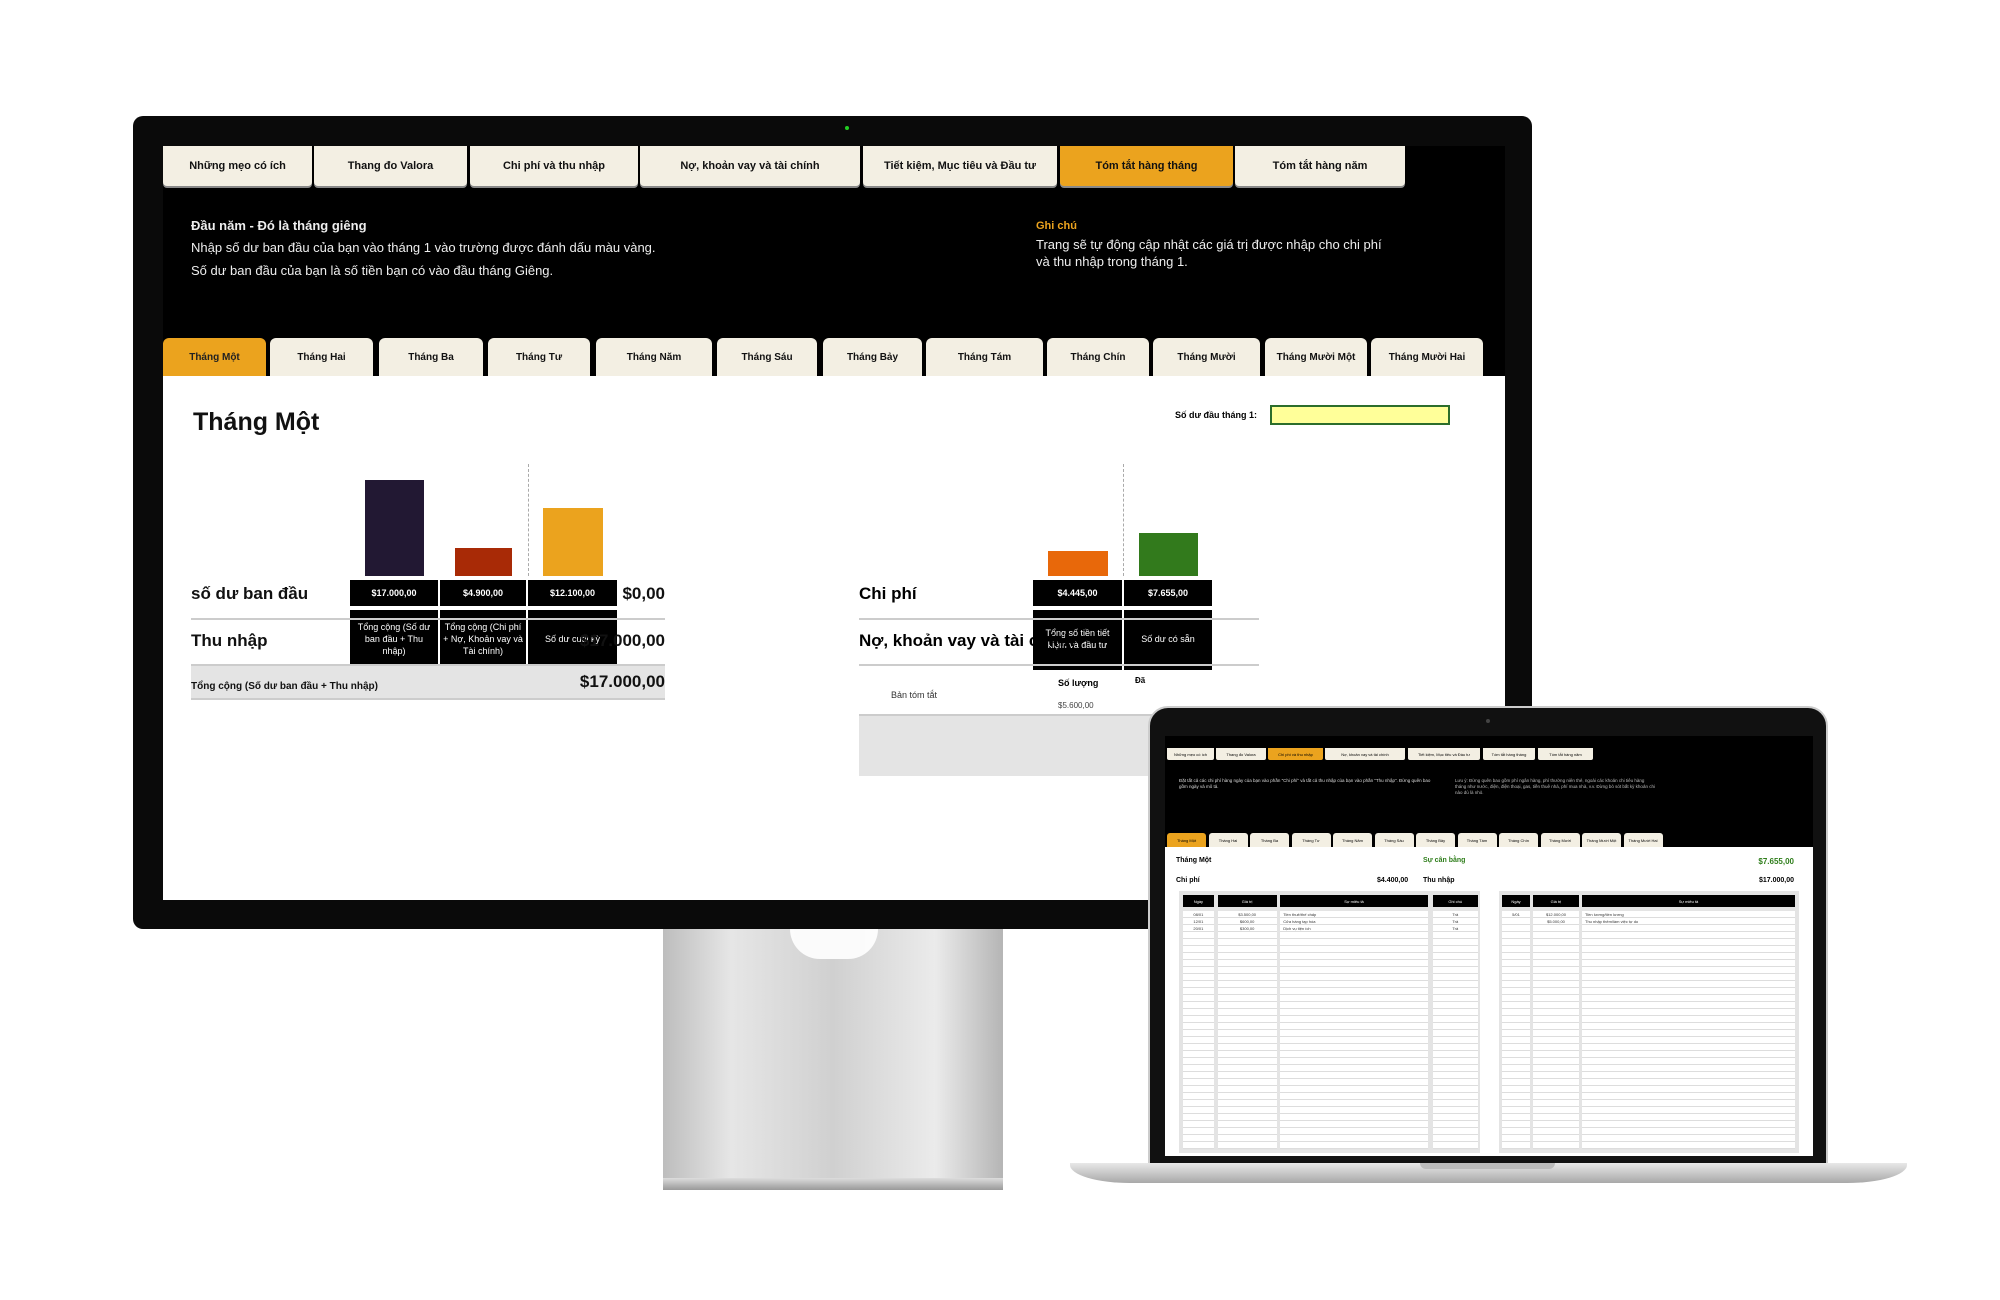 The width and height of the screenshot is (2000, 1300). What do you see at coordinates (1556, 921) in the screenshot?
I see `table-cell: $5.000,00` at bounding box center [1556, 921].